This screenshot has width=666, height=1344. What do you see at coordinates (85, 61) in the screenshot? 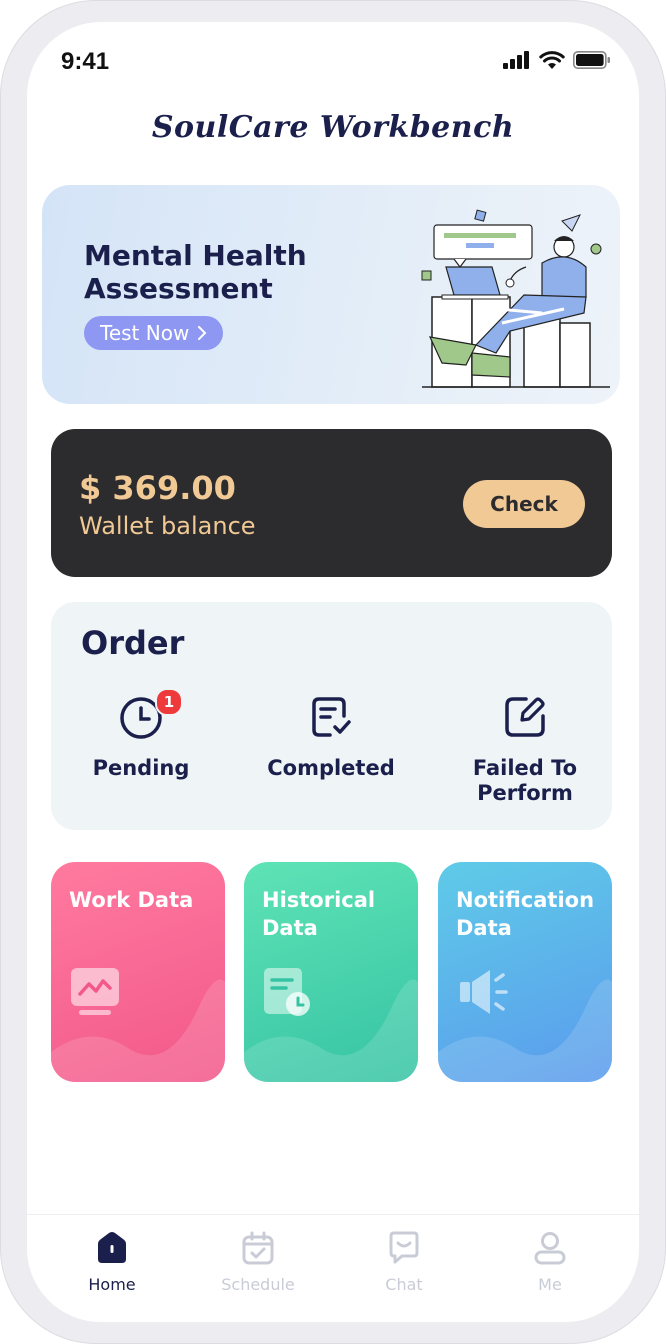
I see `status-time: 9:41` at bounding box center [85, 61].